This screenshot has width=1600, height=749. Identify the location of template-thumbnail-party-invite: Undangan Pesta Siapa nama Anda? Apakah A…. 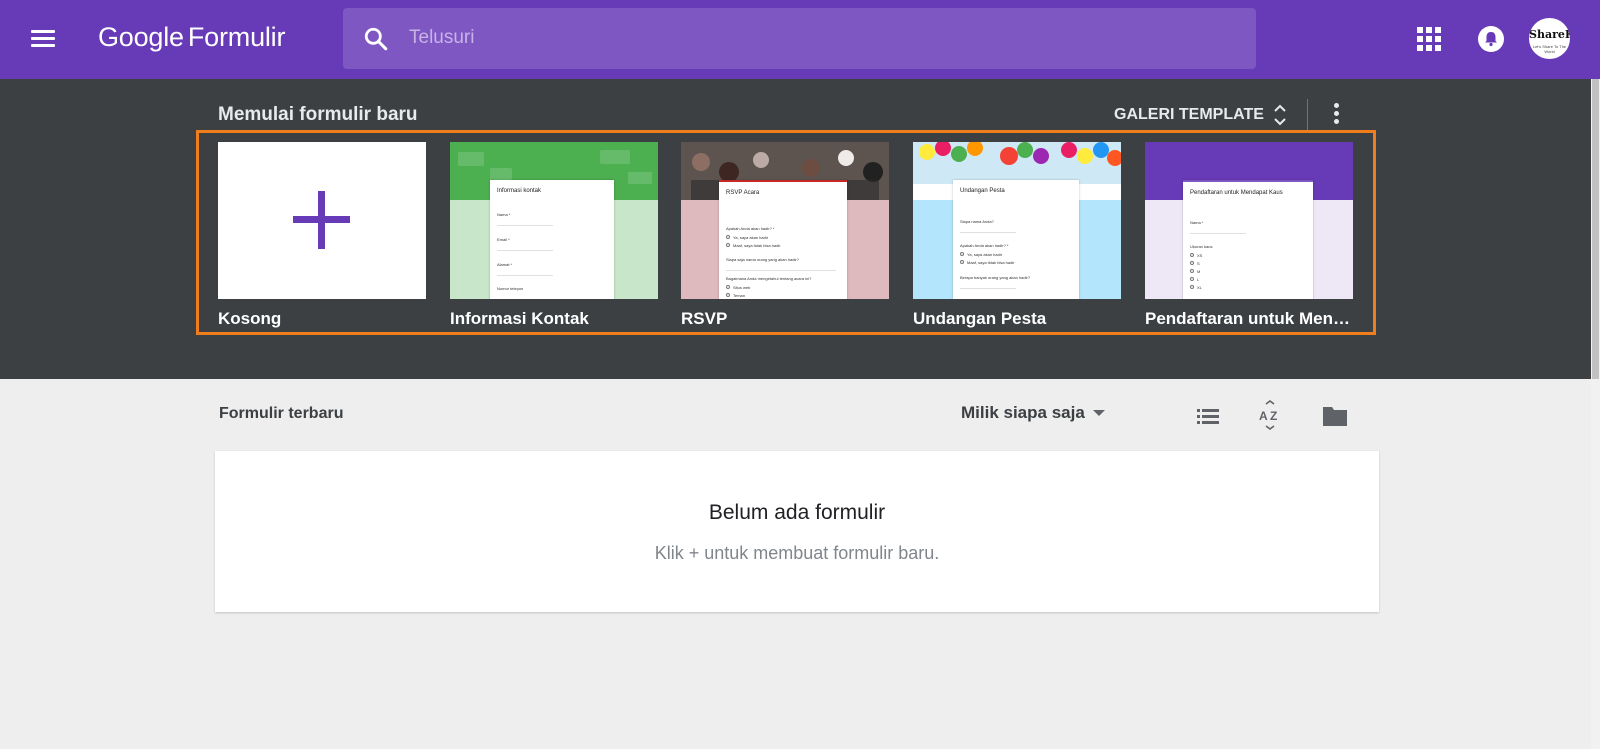
(1017, 220).